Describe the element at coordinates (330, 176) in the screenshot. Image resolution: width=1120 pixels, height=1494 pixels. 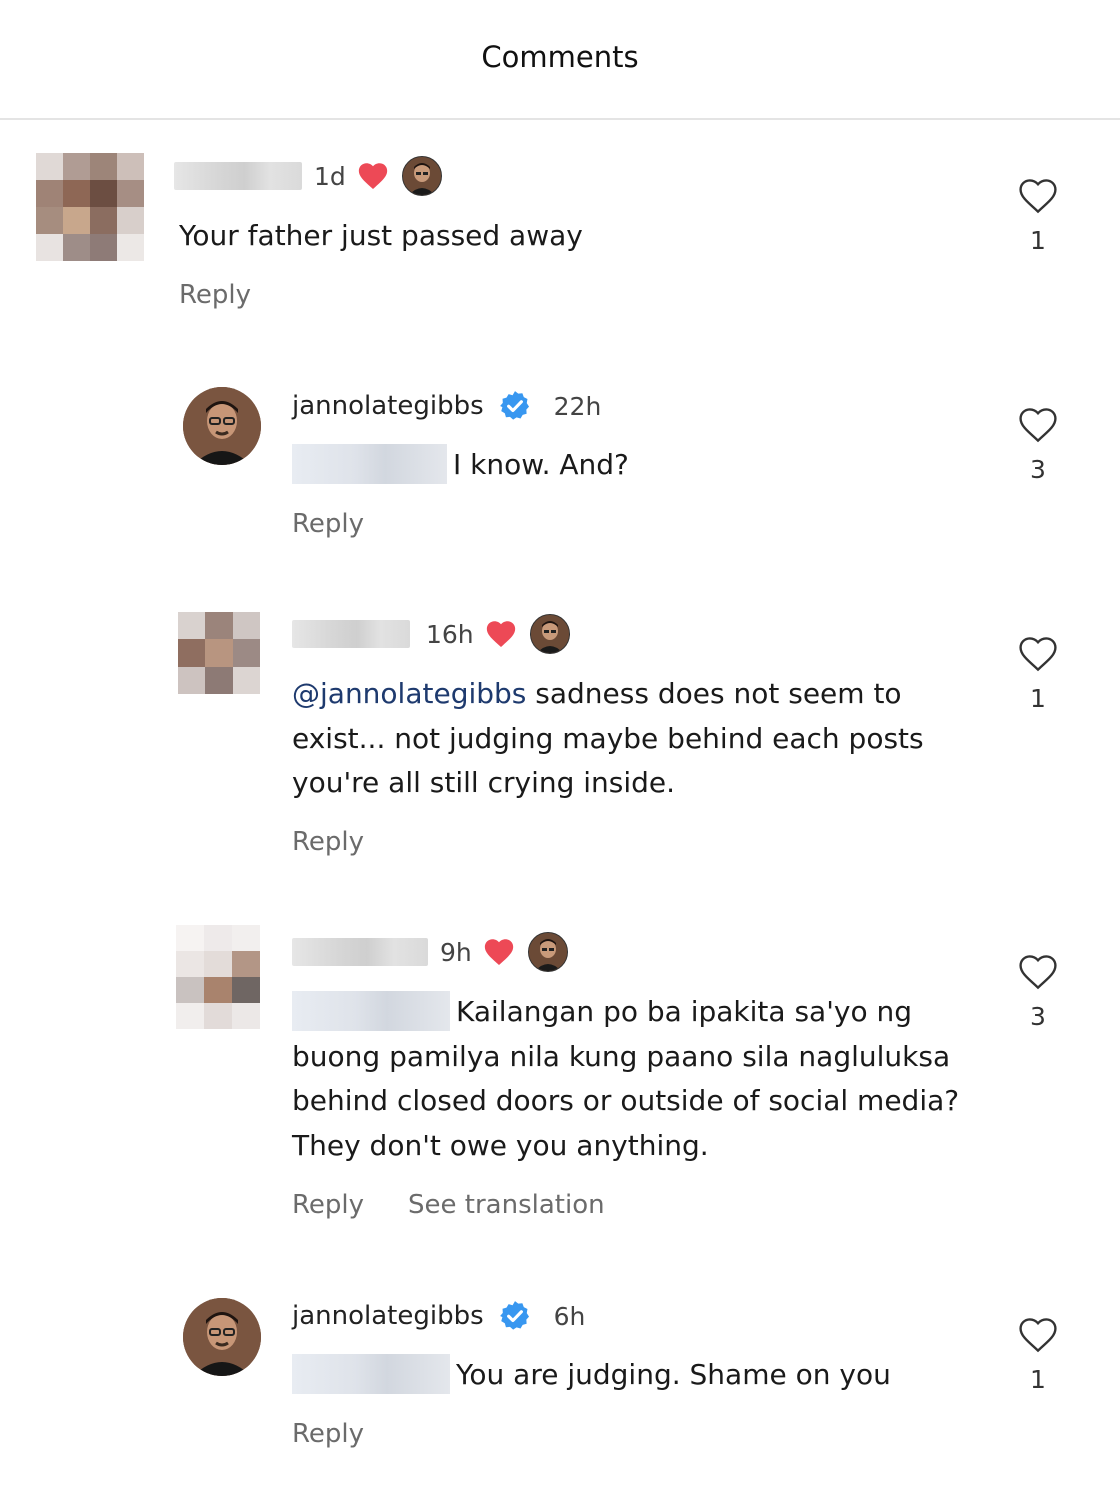
I see `timestamp: 1d` at that location.